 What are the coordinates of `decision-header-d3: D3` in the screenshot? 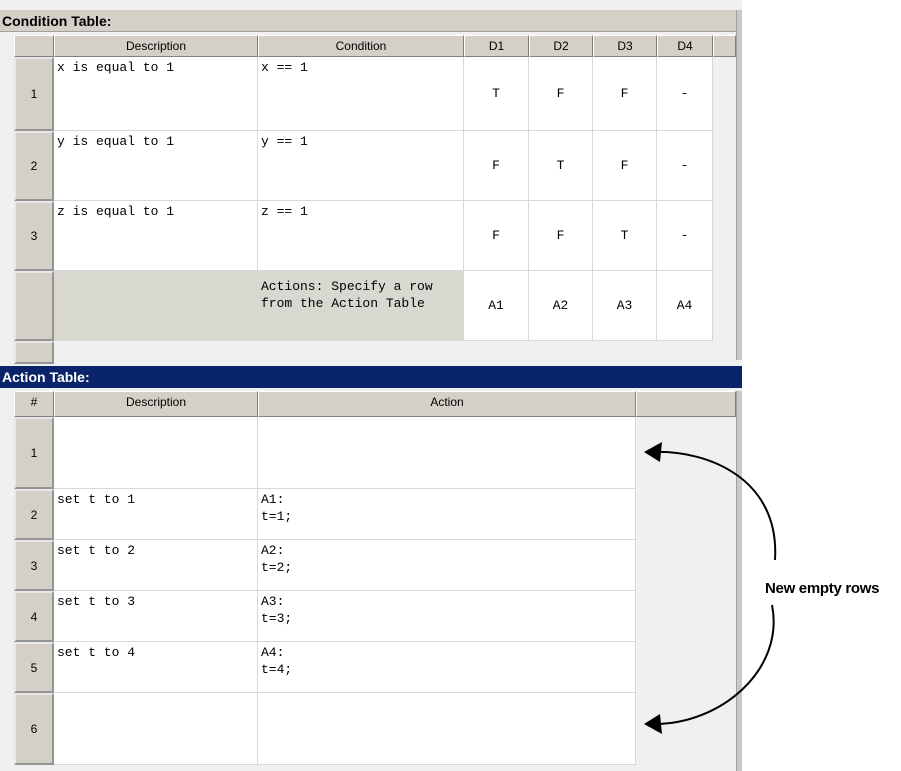 It's located at (625, 46).